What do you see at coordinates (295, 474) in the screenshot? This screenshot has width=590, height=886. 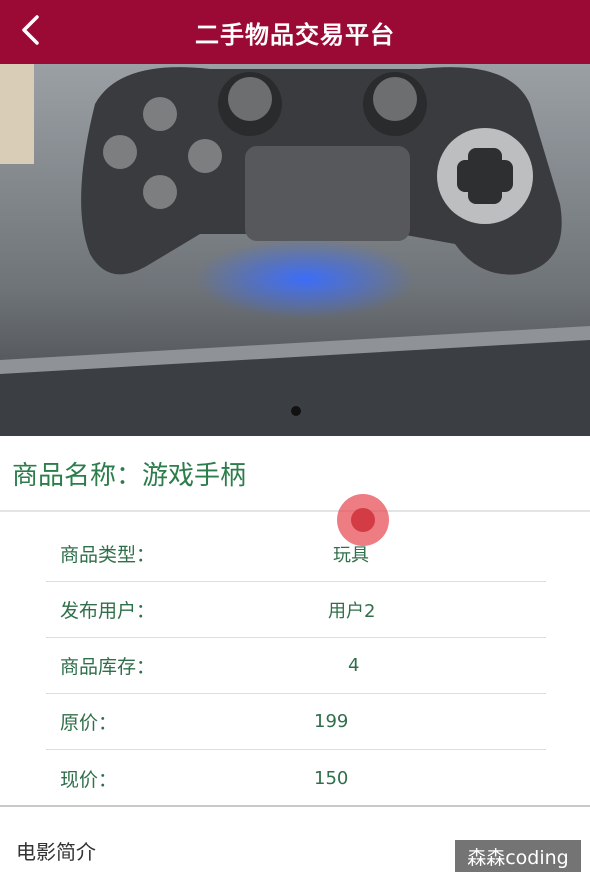 I see `product-name-row: 商品名称： 游戏手柄` at bounding box center [295, 474].